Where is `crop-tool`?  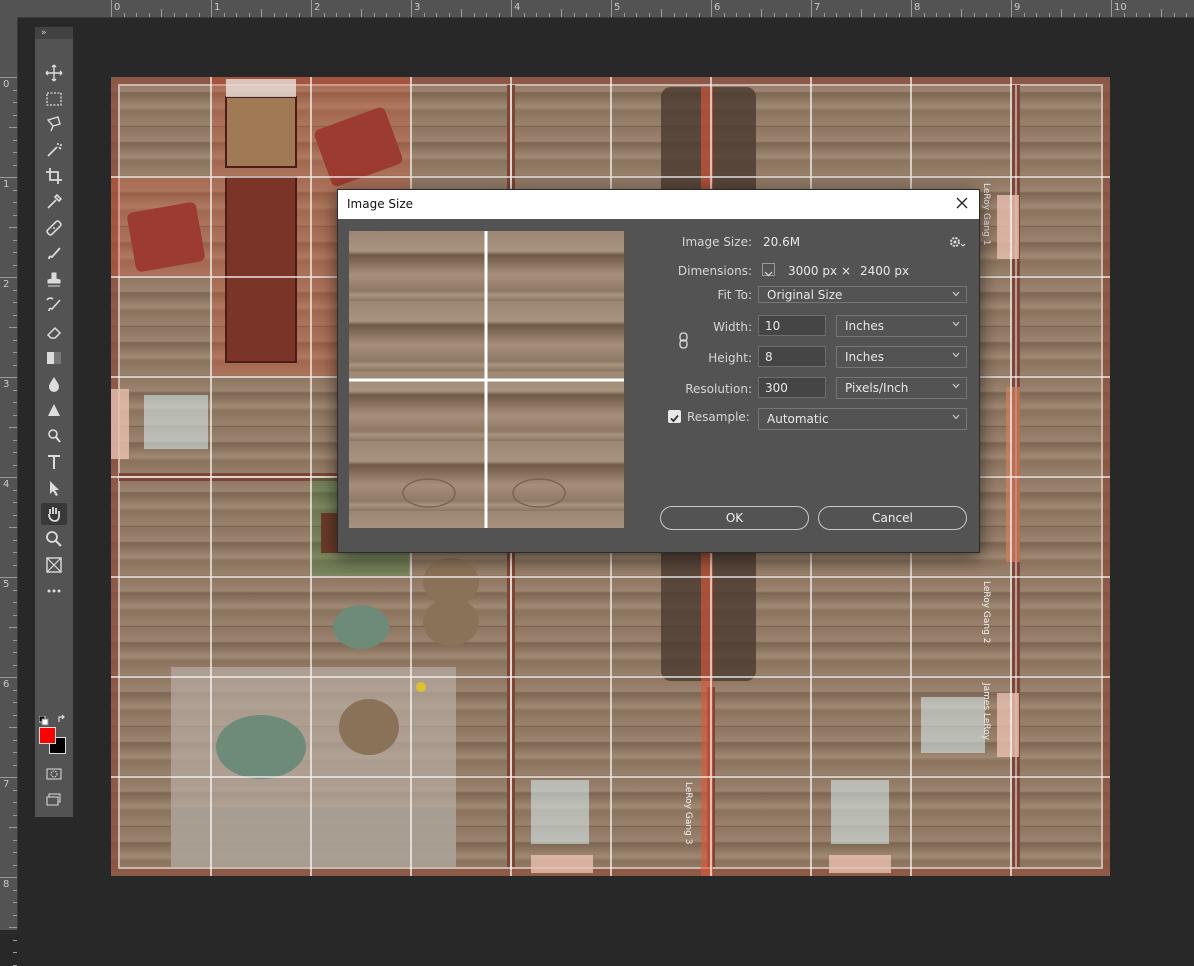 crop-tool is located at coordinates (54, 176).